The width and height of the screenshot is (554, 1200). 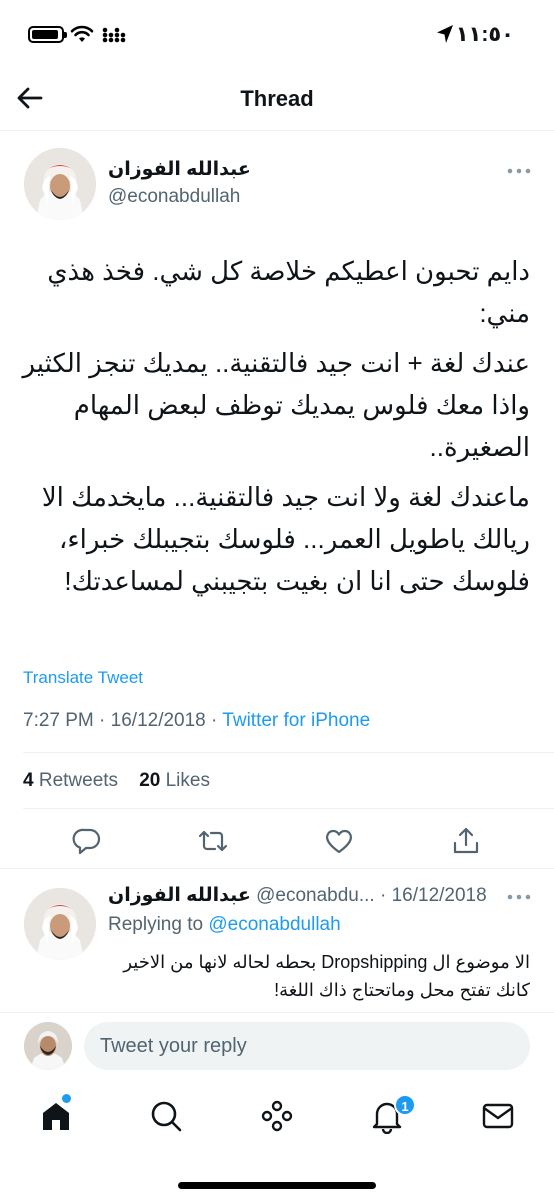 I want to click on author-handle: @econabdullah, so click(x=174, y=197).